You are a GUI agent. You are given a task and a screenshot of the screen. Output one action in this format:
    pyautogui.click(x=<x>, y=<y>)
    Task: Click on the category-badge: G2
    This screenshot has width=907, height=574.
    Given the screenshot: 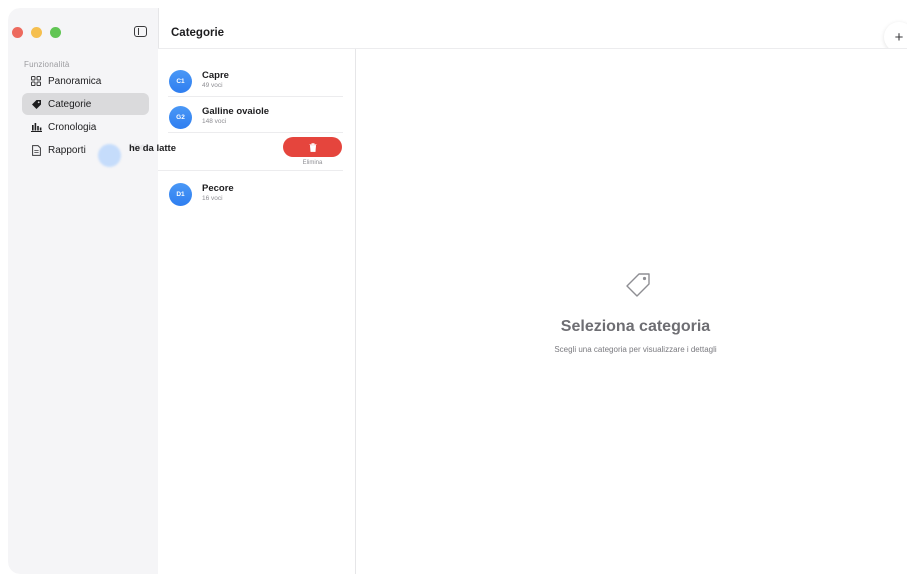 What is the action you would take?
    pyautogui.click(x=180, y=117)
    